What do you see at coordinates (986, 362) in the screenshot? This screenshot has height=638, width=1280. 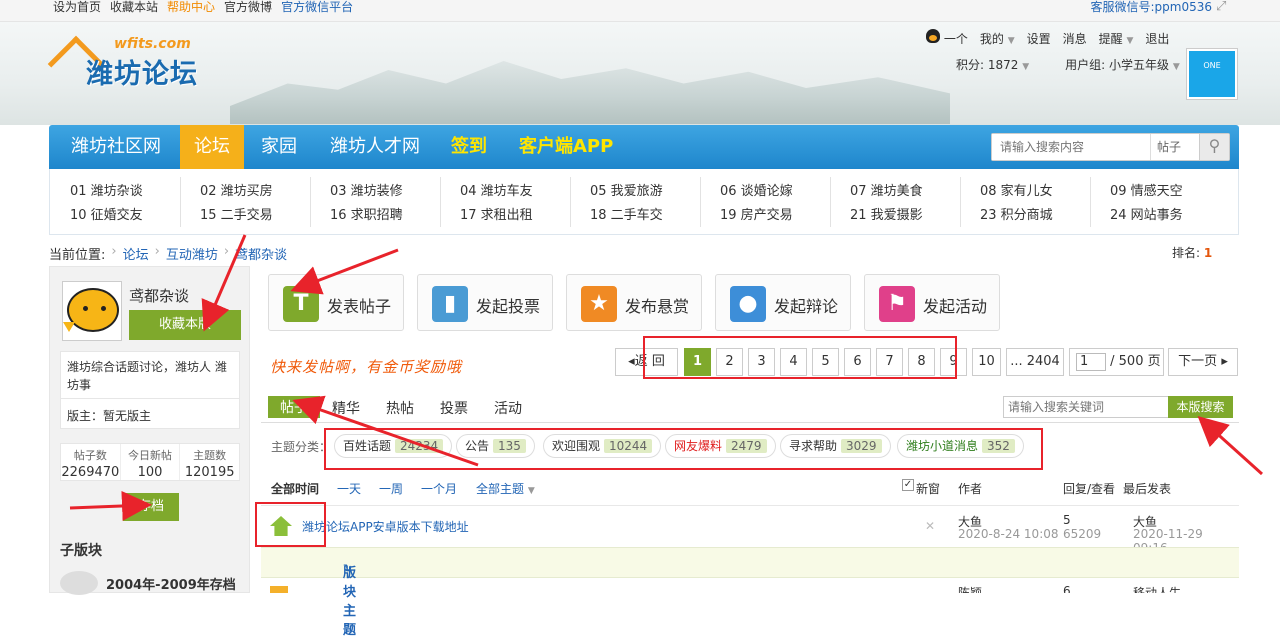 I see `page-link: 10` at bounding box center [986, 362].